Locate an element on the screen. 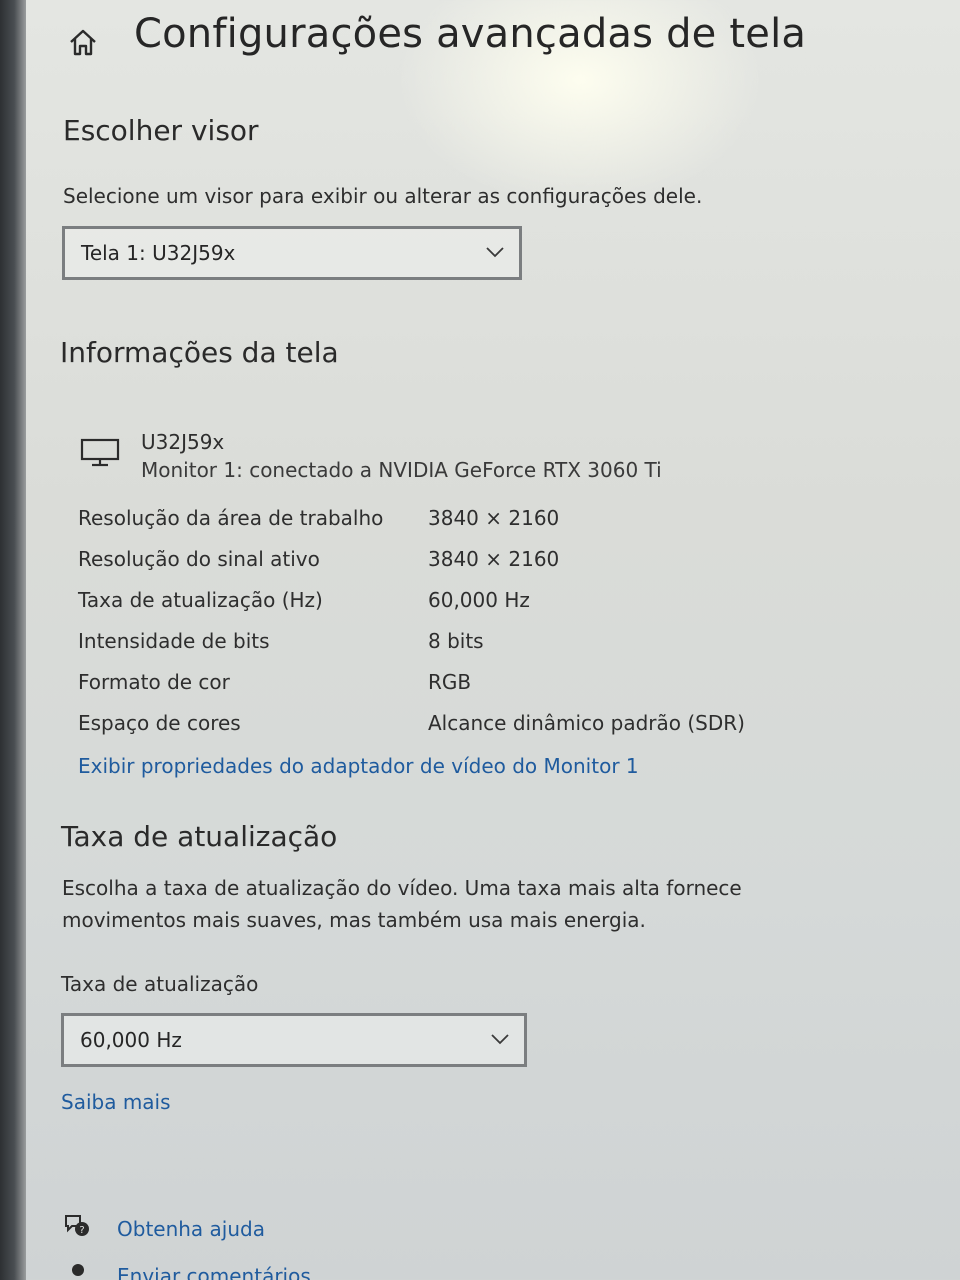  display-select-value: Tela 1: U32J59x is located at coordinates (158, 253).